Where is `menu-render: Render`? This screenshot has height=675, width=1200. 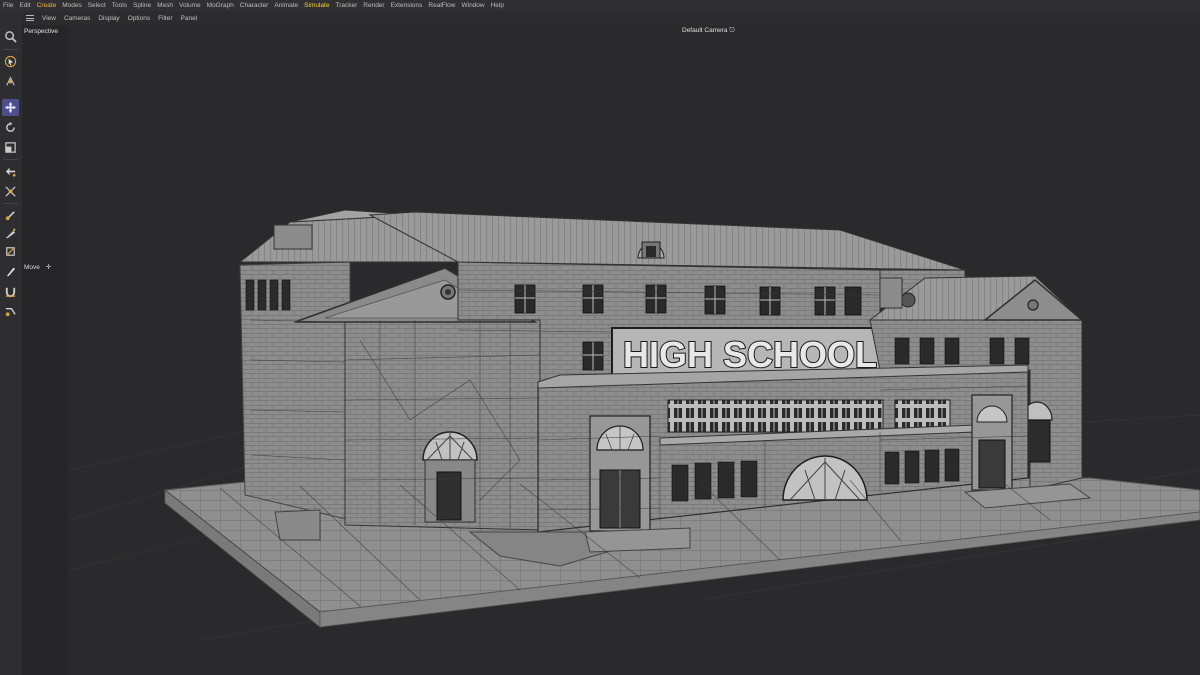 menu-render: Render is located at coordinates (373, 5).